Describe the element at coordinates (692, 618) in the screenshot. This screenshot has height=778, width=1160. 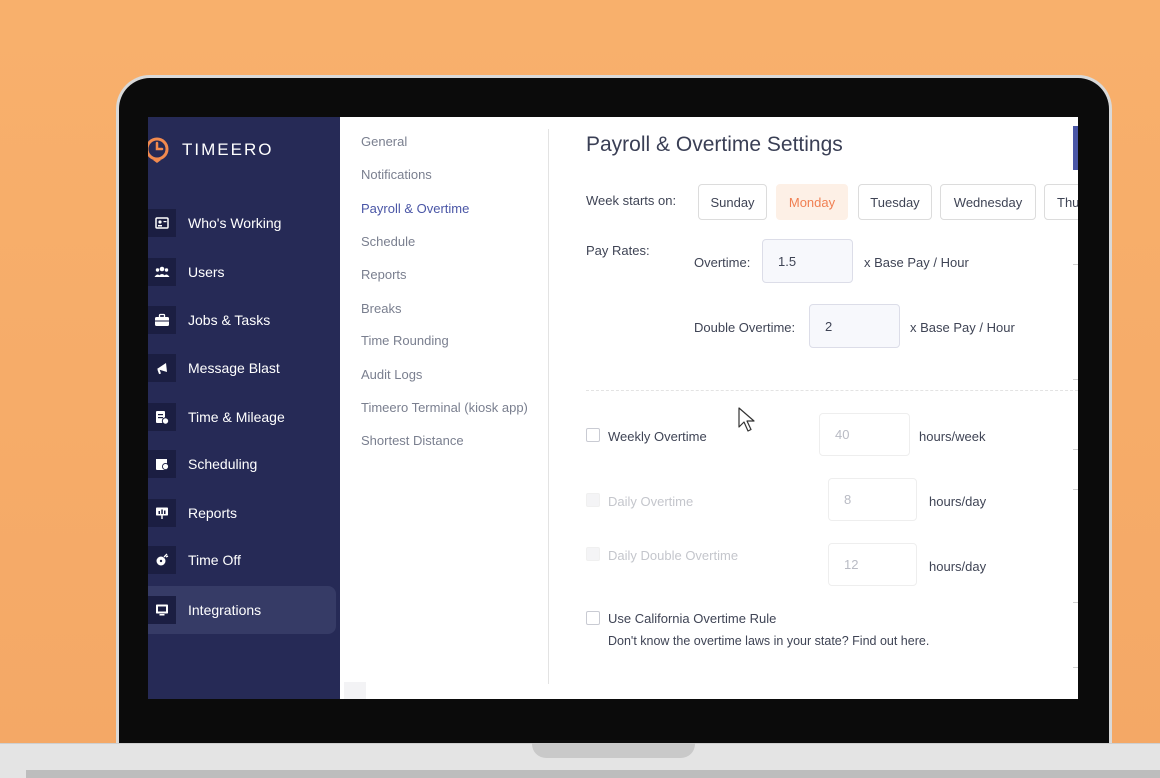
I see `california-overtime-label: Use California Overtime Rule` at that location.